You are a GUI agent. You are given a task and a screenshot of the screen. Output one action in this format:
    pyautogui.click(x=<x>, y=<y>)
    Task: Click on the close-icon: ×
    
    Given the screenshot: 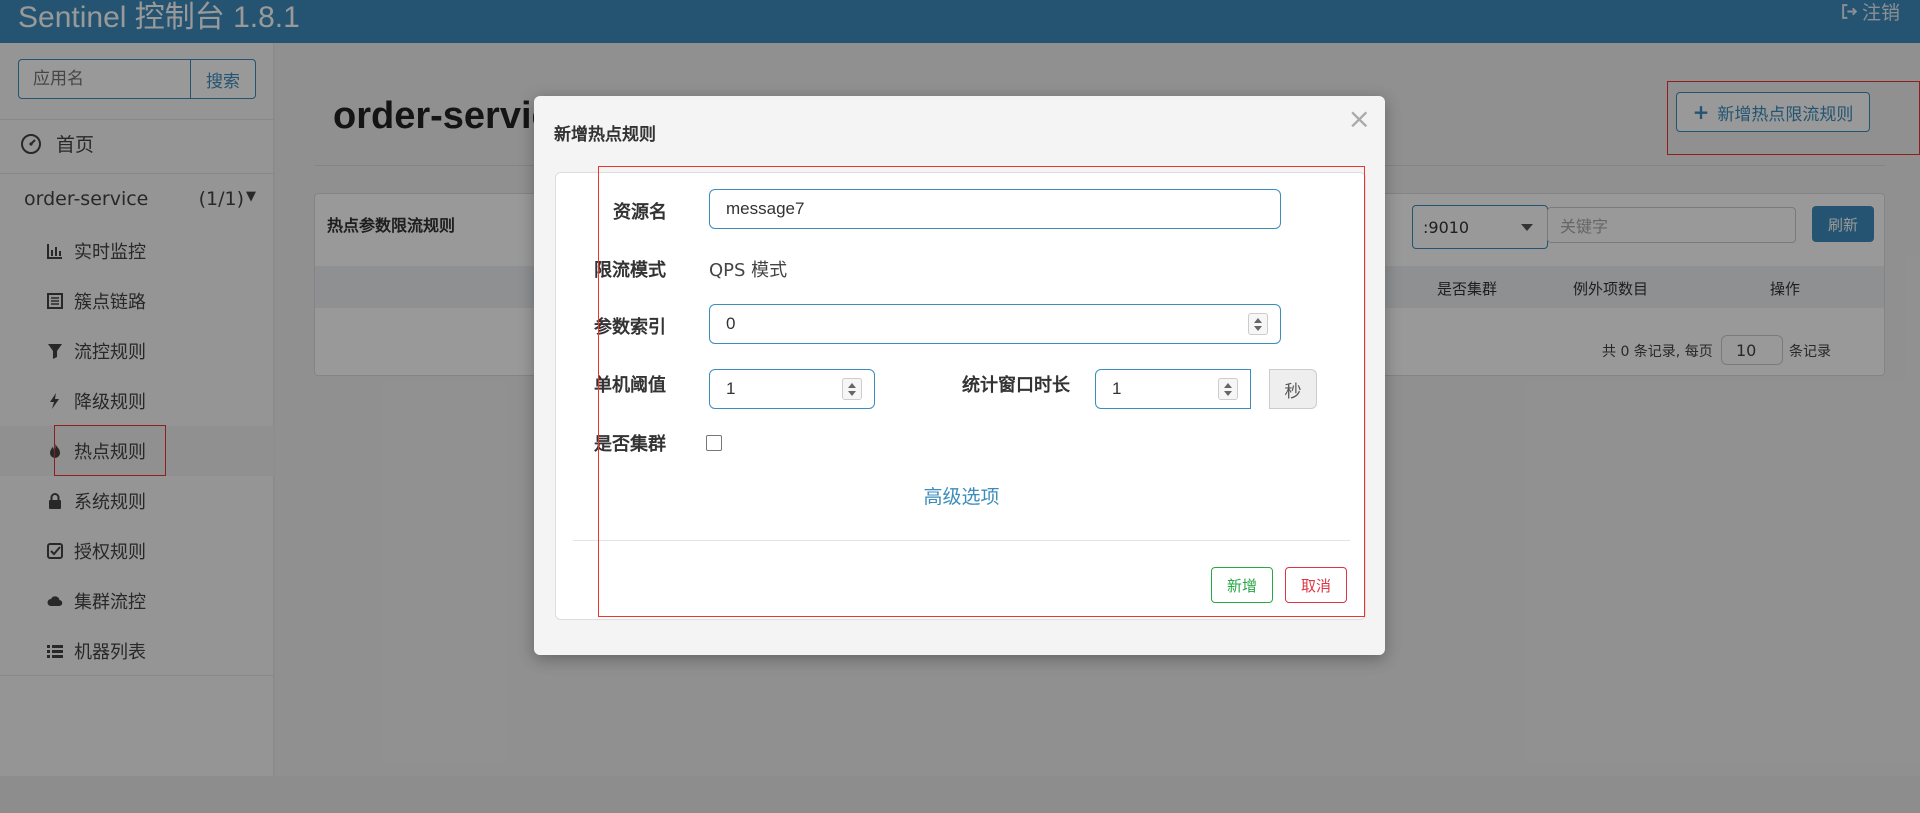 What is the action you would take?
    pyautogui.click(x=1359, y=118)
    